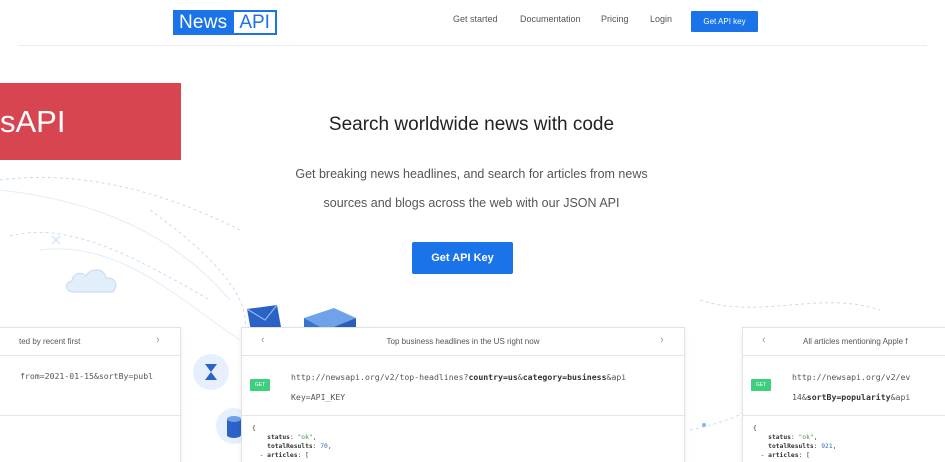 This screenshot has height=462, width=945. What do you see at coordinates (254, 22) in the screenshot?
I see `logo-api-text: API` at bounding box center [254, 22].